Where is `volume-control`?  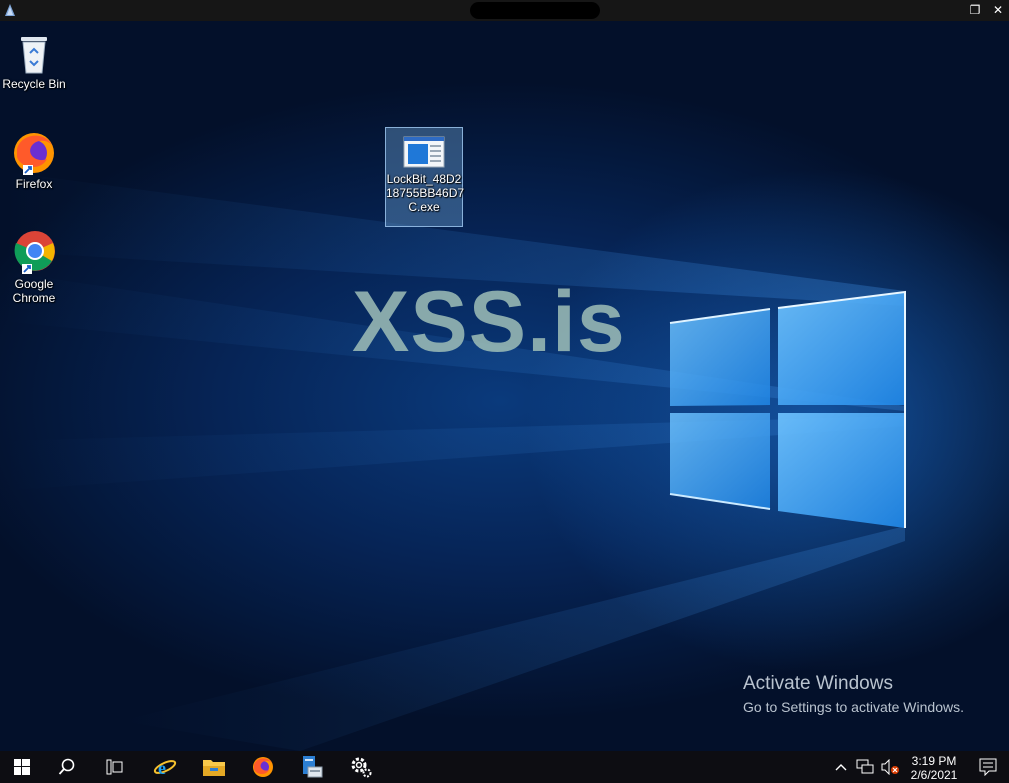
volume-control is located at coordinates (890, 767).